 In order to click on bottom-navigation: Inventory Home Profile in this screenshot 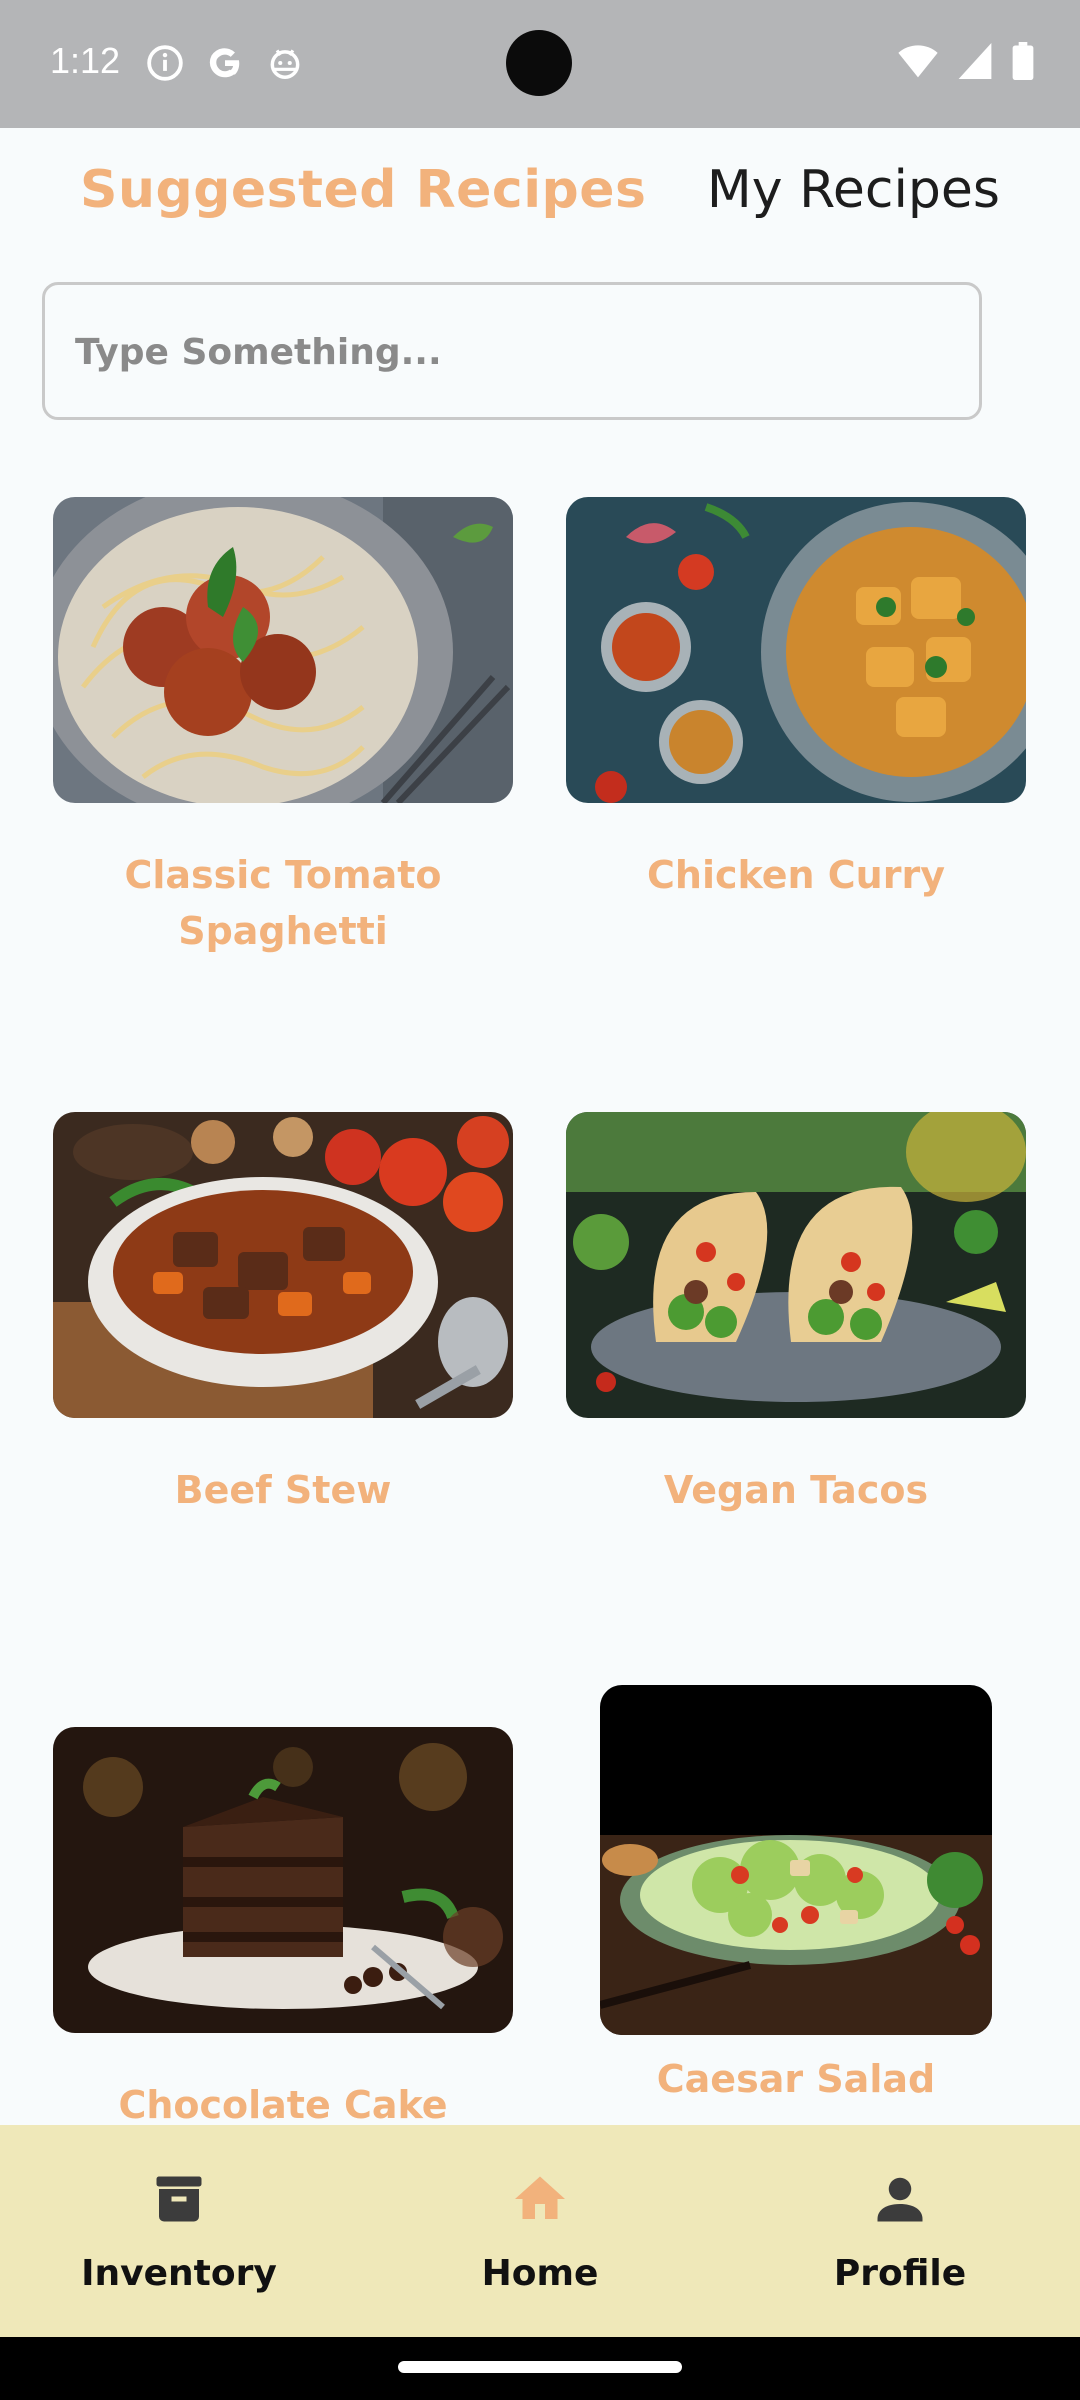, I will do `click(540, 2231)`.